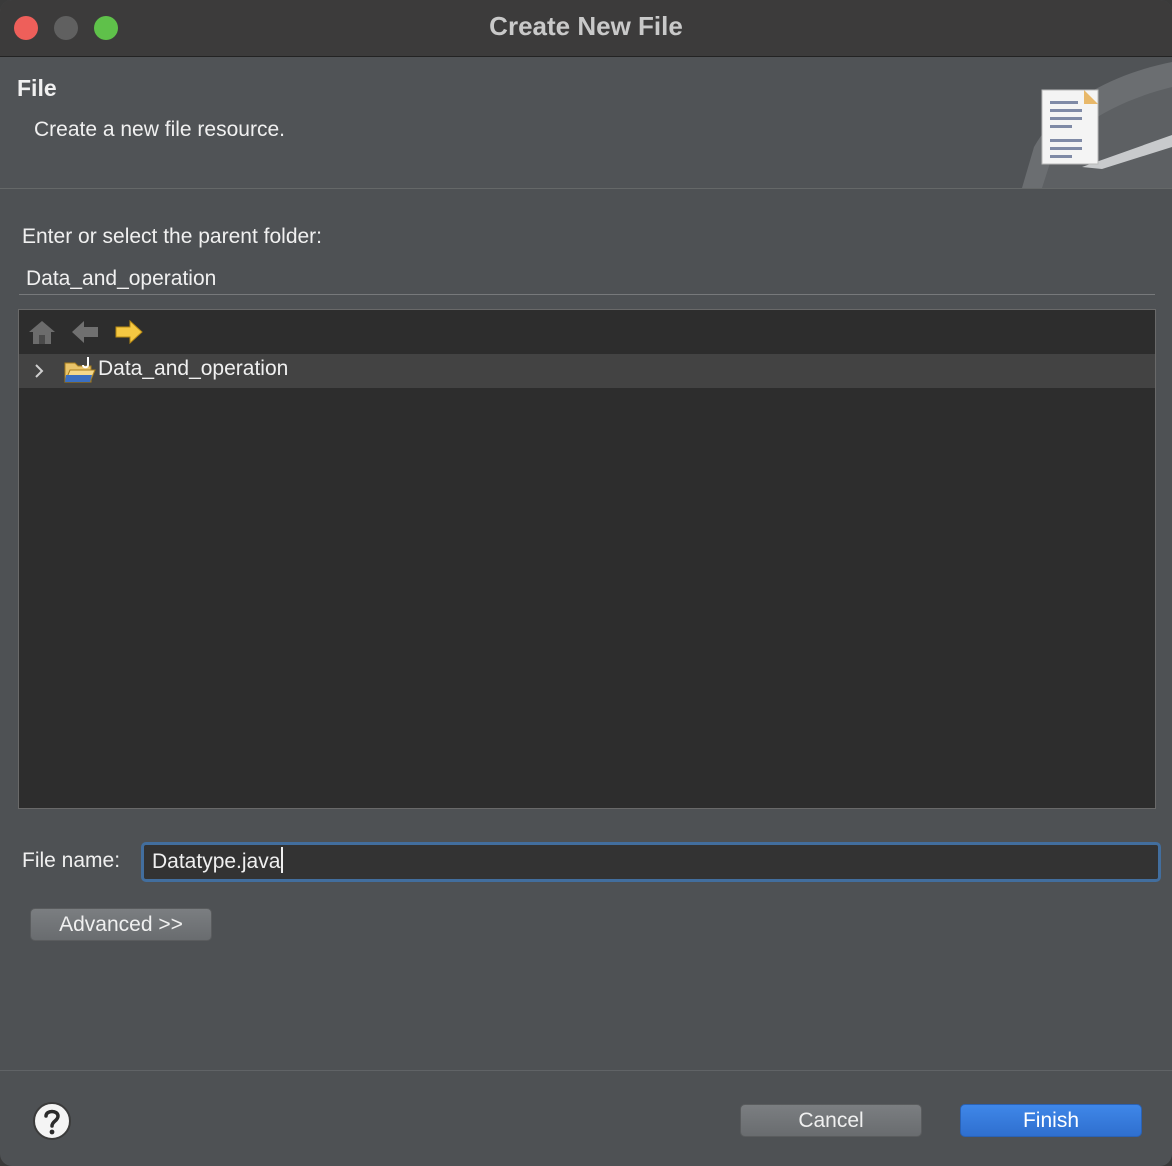 The image size is (1172, 1166). Describe the element at coordinates (651, 862) in the screenshot. I see `file-name-input: Datatype.java` at that location.